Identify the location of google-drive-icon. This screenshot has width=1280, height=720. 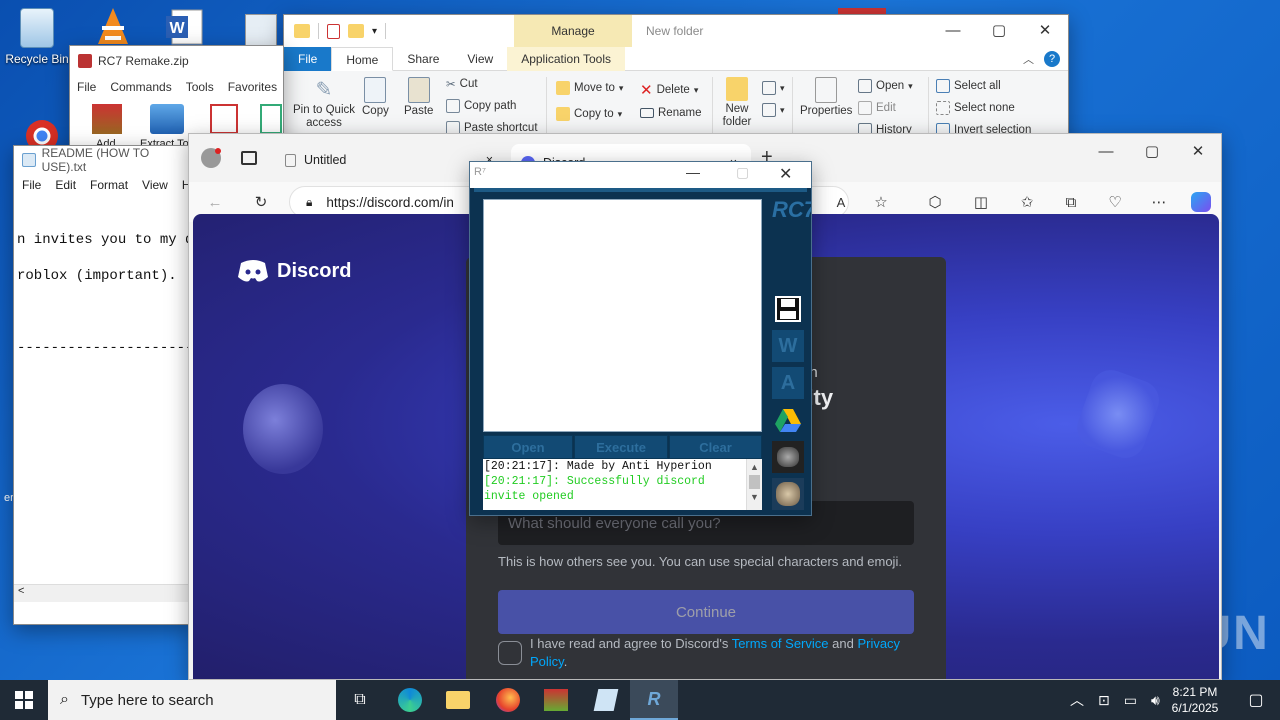
(788, 420).